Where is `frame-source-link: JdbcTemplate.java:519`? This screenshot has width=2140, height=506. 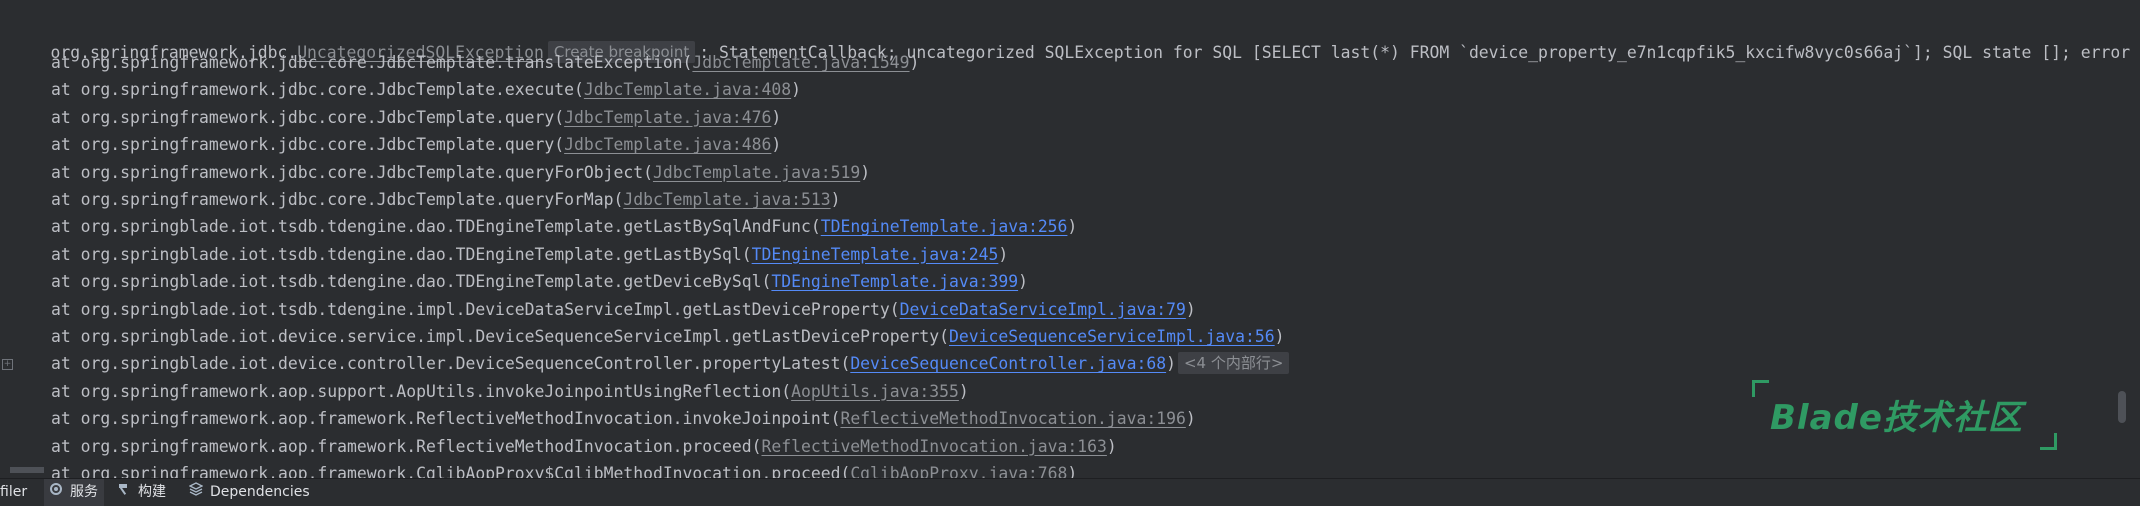
frame-source-link: JdbcTemplate.java:519 is located at coordinates (756, 172).